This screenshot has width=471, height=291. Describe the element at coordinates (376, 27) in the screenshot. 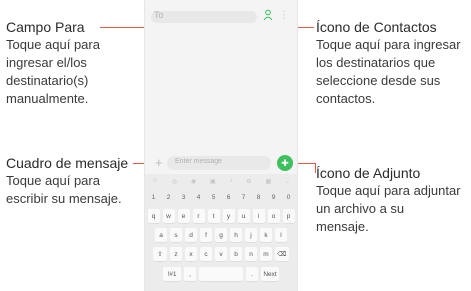

I see `annotation-title: Ícono de Contactos` at that location.